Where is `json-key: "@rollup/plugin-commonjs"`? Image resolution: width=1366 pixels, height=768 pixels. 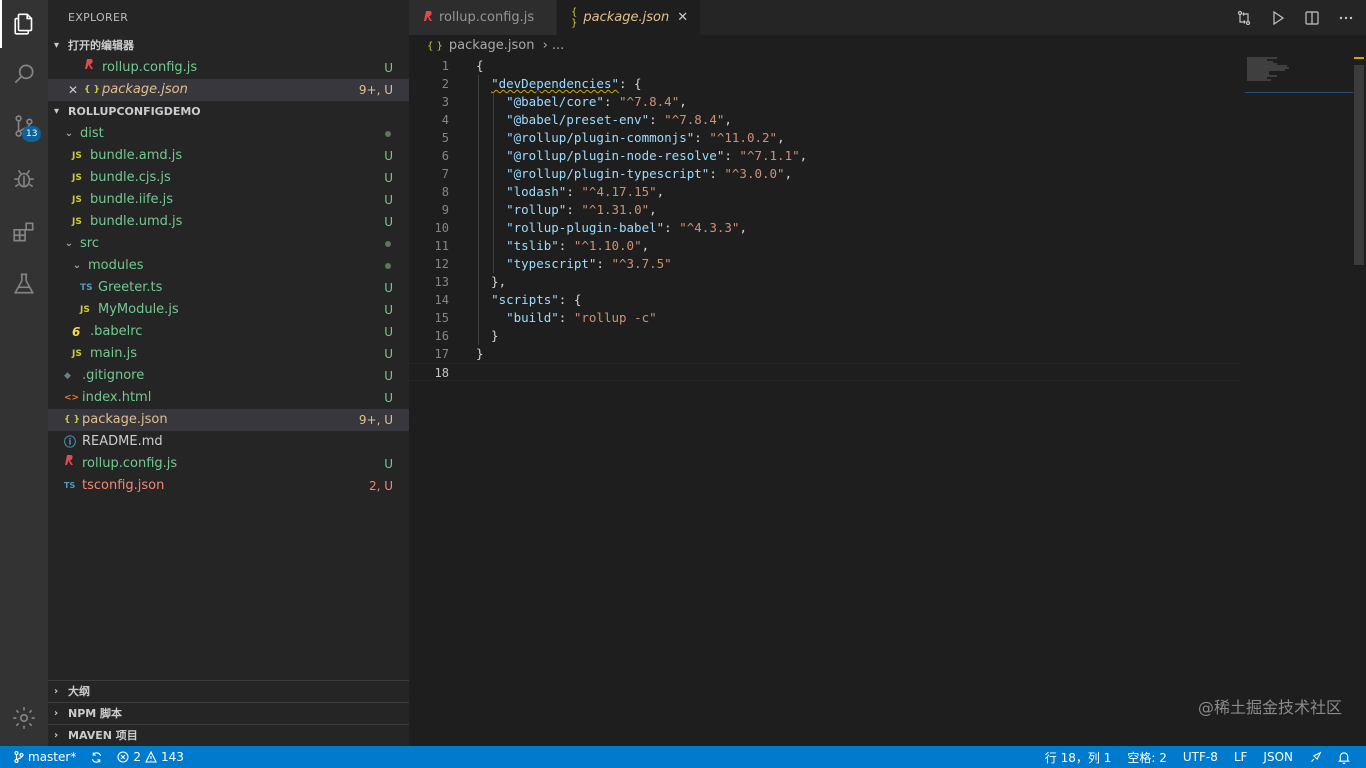
json-key: "@rollup/plugin-commonjs" is located at coordinates (600, 137).